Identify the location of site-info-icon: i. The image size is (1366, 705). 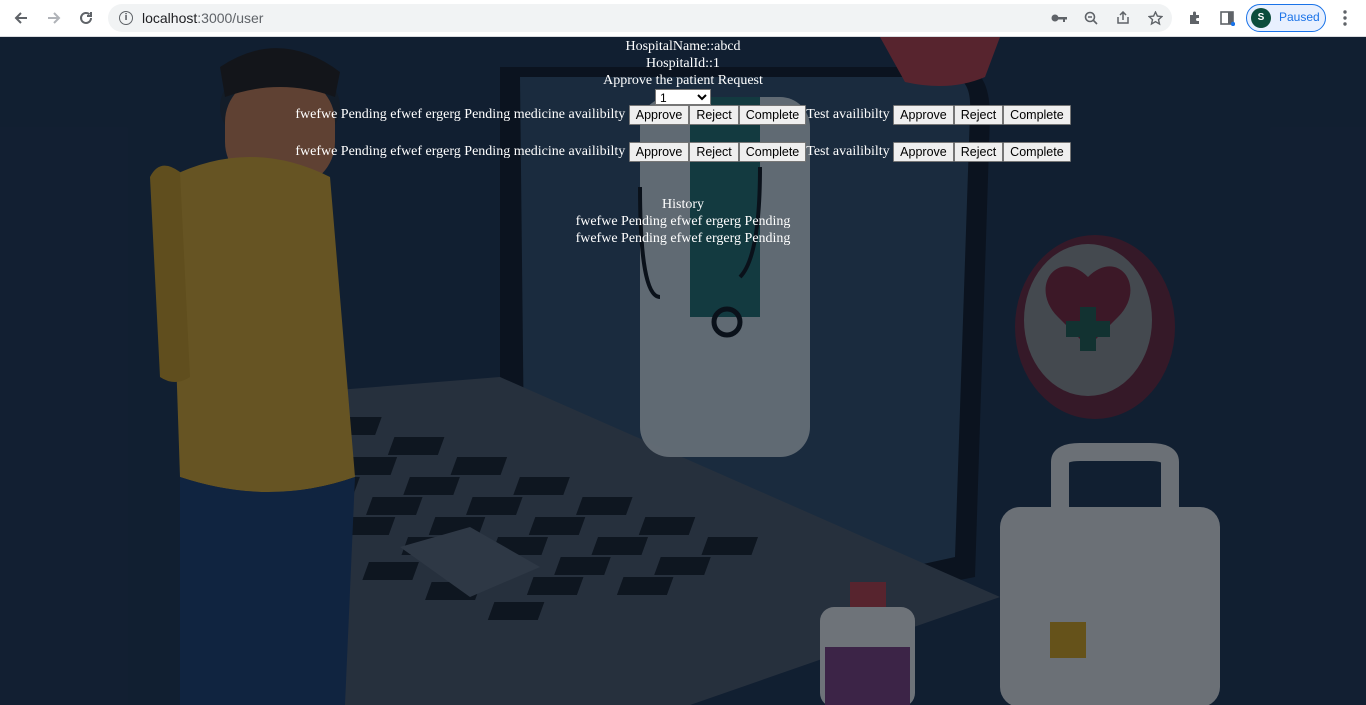
(126, 18).